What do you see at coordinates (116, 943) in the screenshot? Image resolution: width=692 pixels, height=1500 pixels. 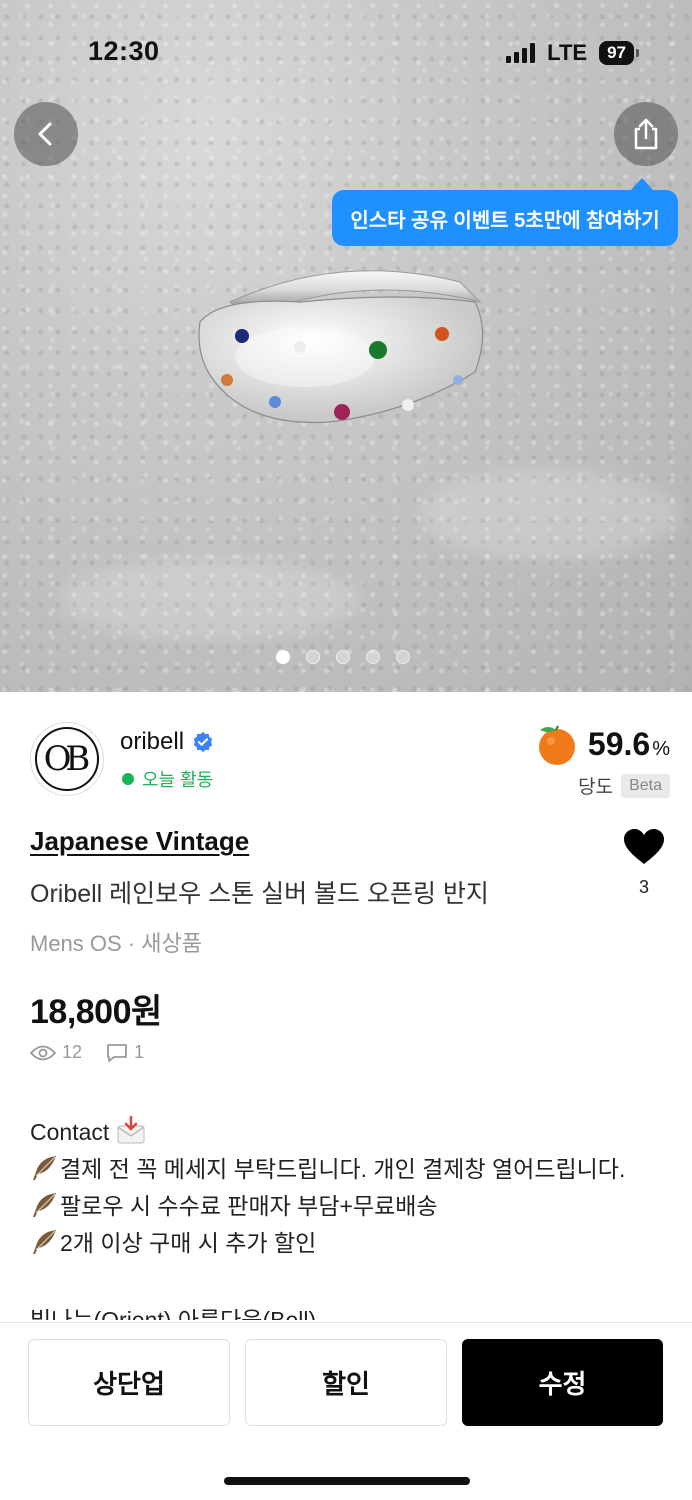 I see `product-meta: Mens OS · 새상품` at bounding box center [116, 943].